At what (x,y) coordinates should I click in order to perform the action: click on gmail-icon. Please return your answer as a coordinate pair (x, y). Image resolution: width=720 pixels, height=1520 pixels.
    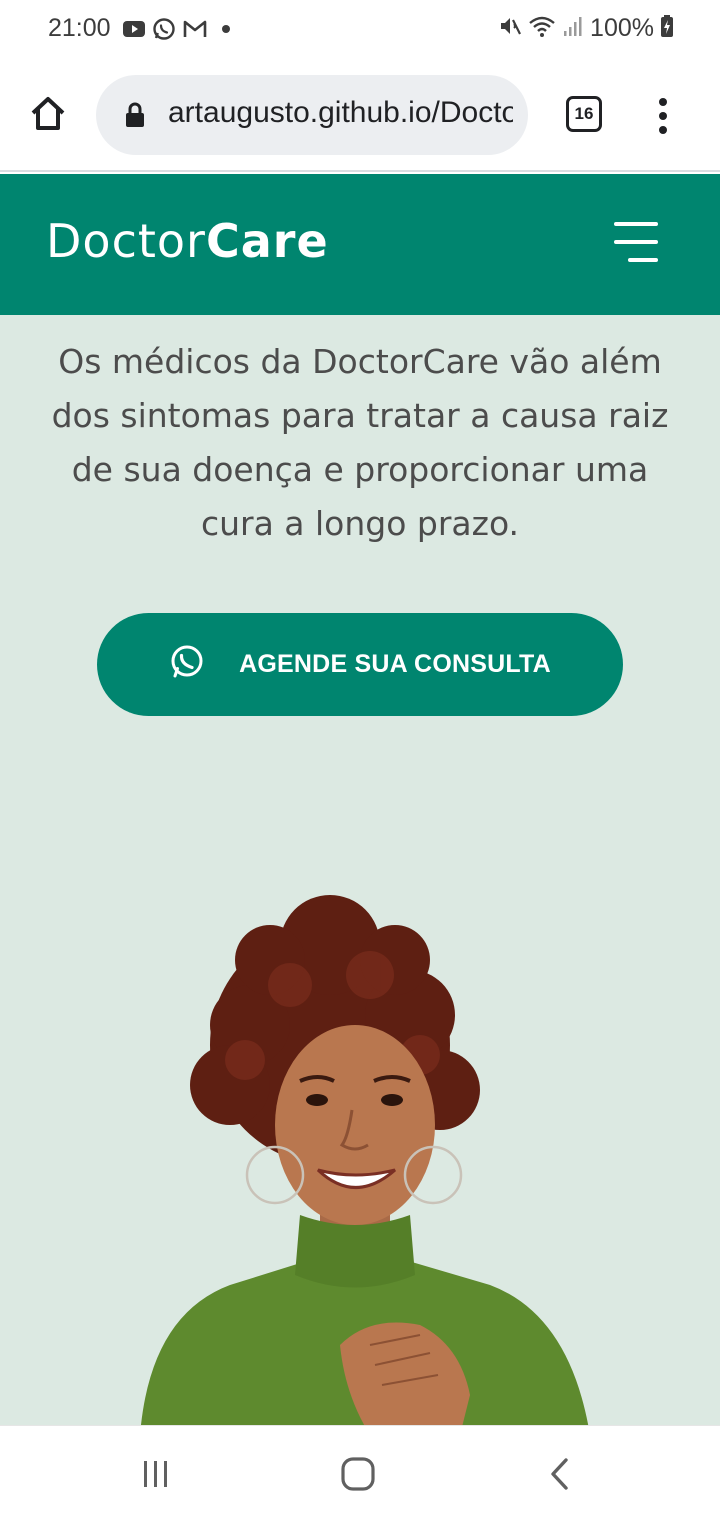
    Looking at the image, I should click on (195, 31).